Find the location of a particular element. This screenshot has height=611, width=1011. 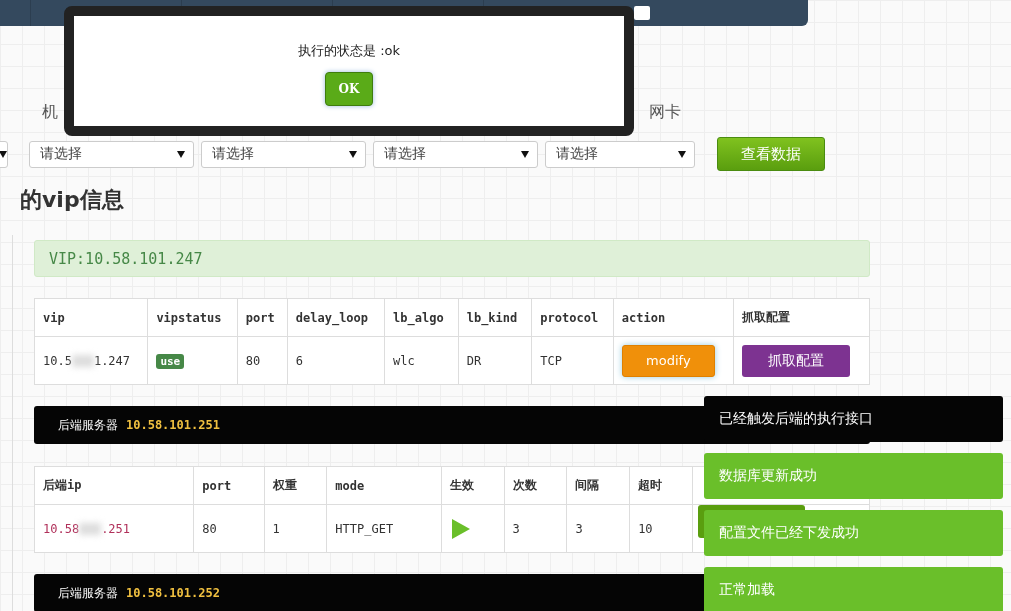

server-ip: 10.58.101.251 is located at coordinates (173, 425).